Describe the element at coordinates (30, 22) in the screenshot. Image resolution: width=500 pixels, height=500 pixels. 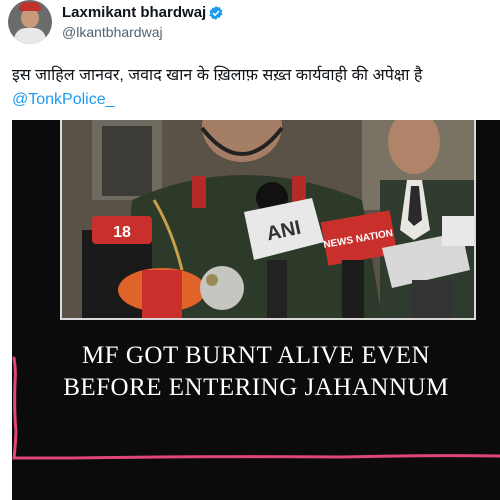
I see `avatar` at that location.